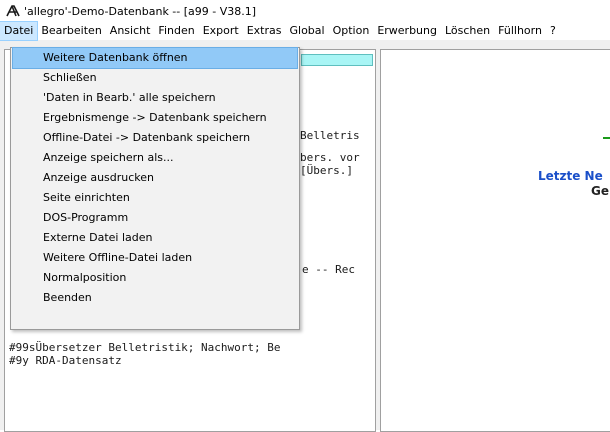 This screenshot has height=432, width=610. I want to click on menu-item-schliessen: Schließen, so click(155, 78).